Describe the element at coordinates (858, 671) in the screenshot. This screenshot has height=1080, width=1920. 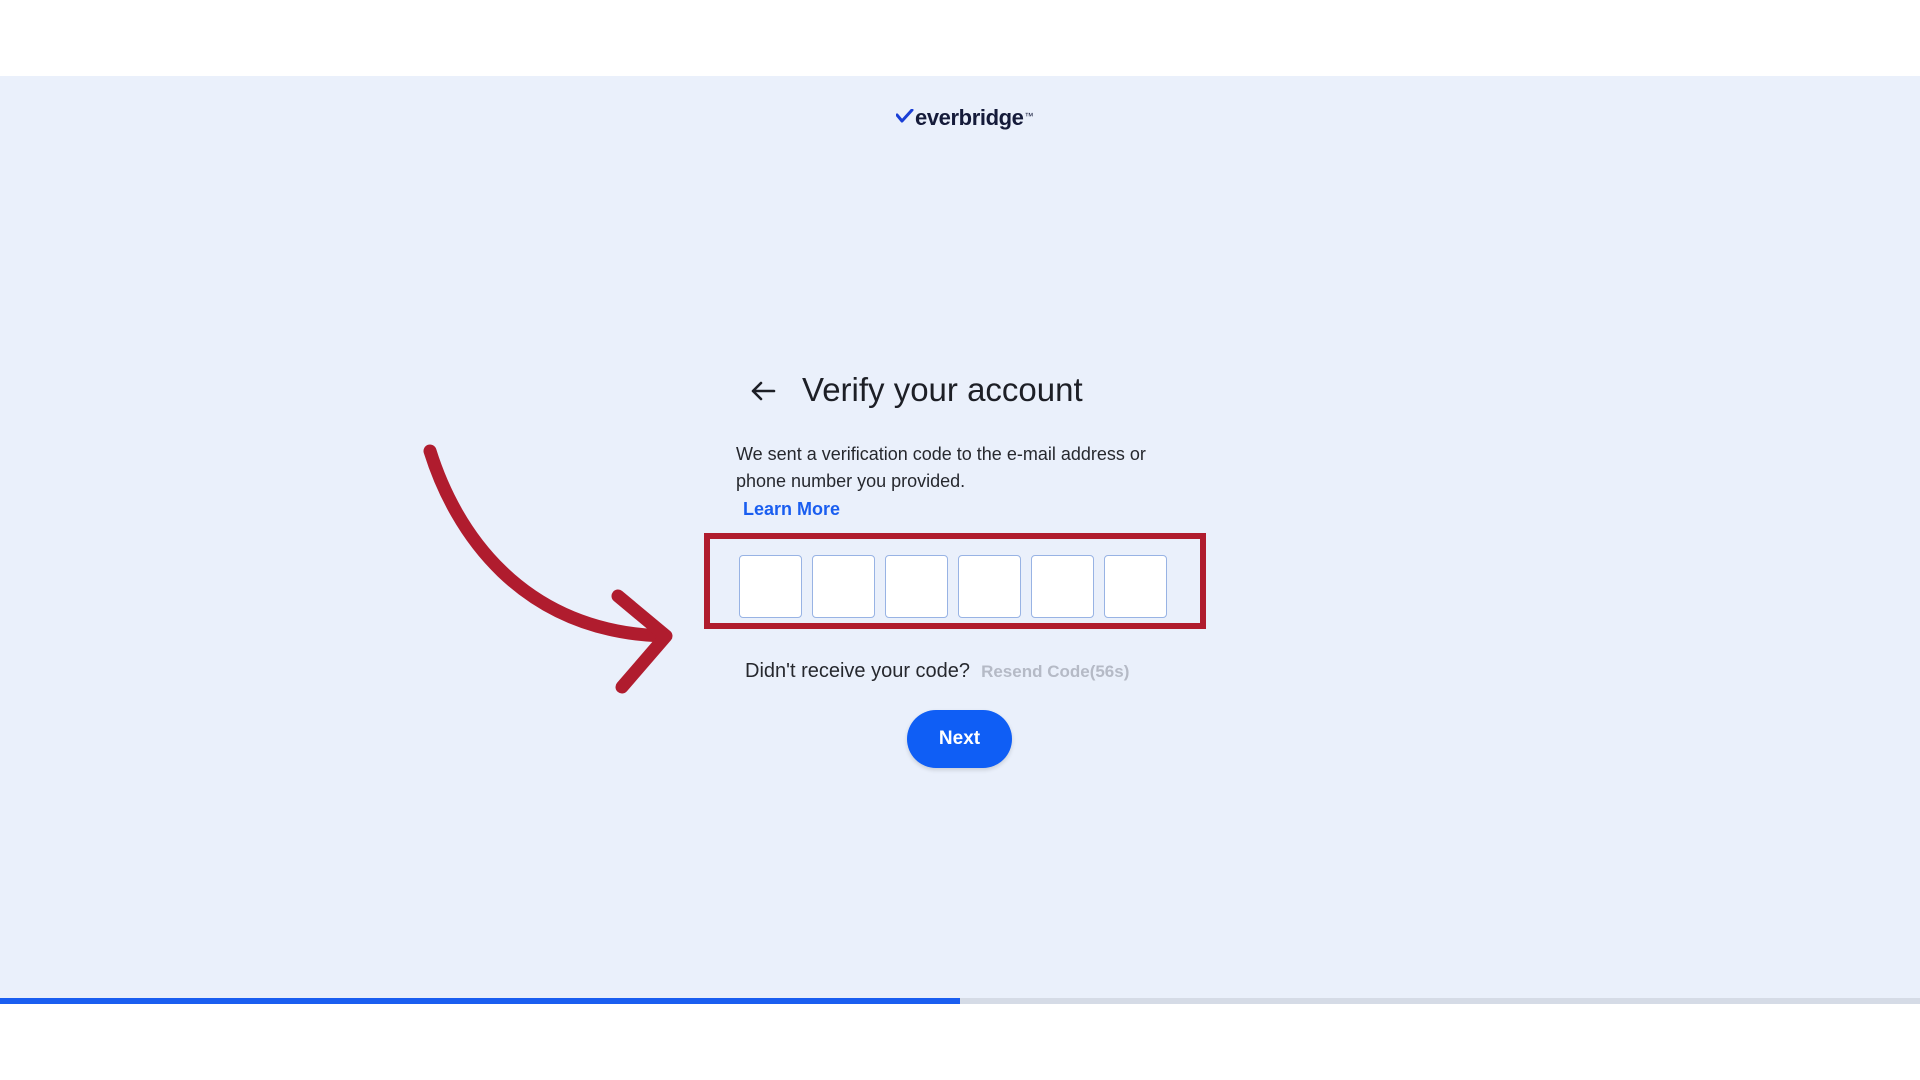
I see `resend-question: Didn't receive your code?` at that location.